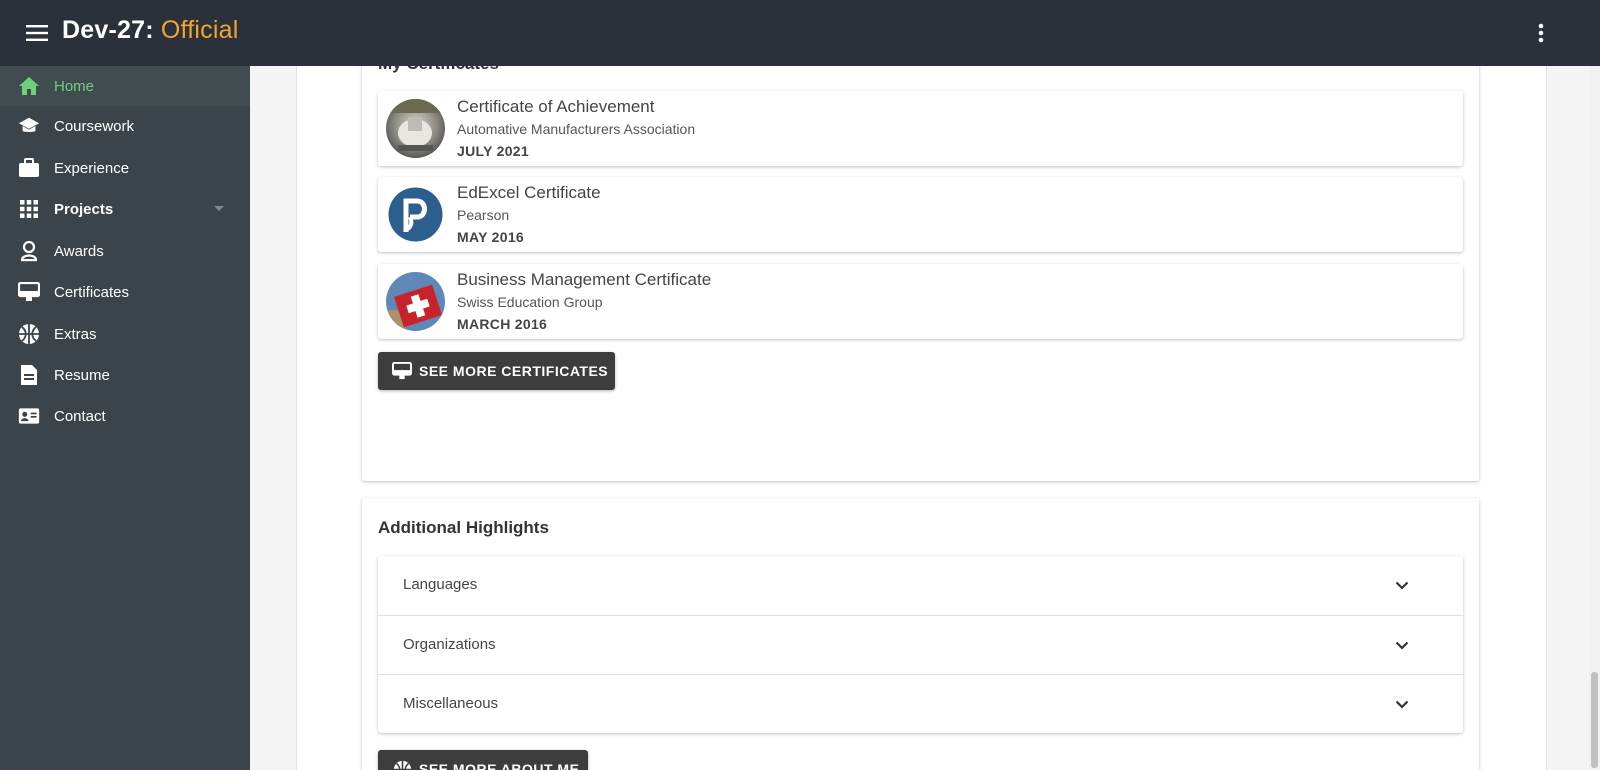  Describe the element at coordinates (556, 106) in the screenshot. I see `certificate-name: Certificate of Achievement` at that location.